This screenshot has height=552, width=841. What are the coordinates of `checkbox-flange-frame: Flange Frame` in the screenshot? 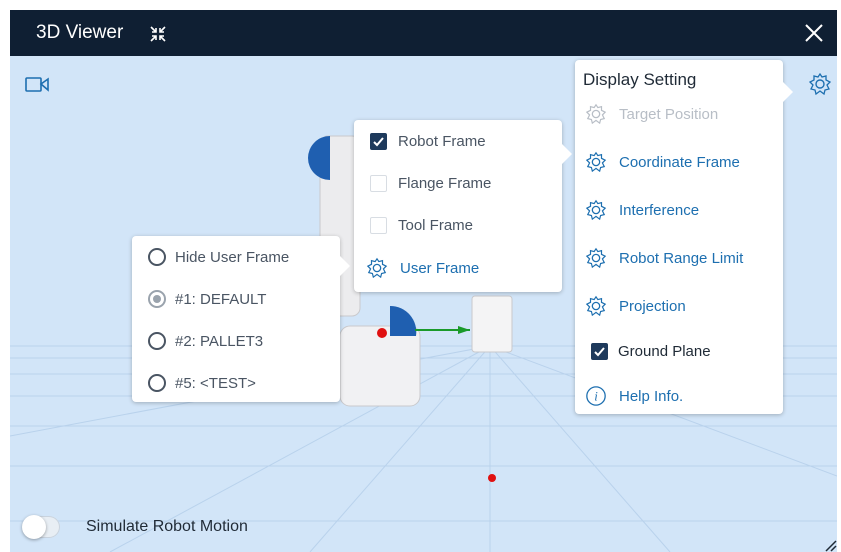 It's located at (430, 183).